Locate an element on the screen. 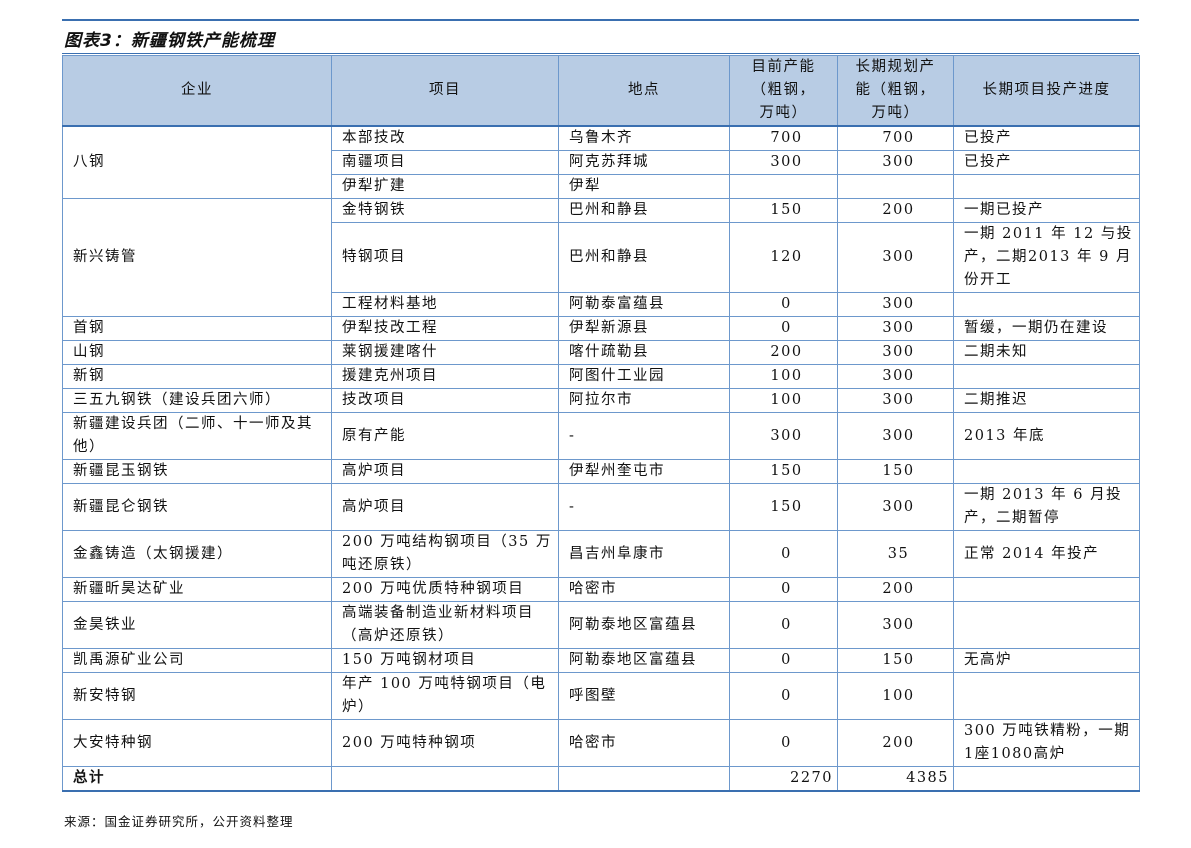  location-cell: 阿图什工业园 is located at coordinates (644, 376).